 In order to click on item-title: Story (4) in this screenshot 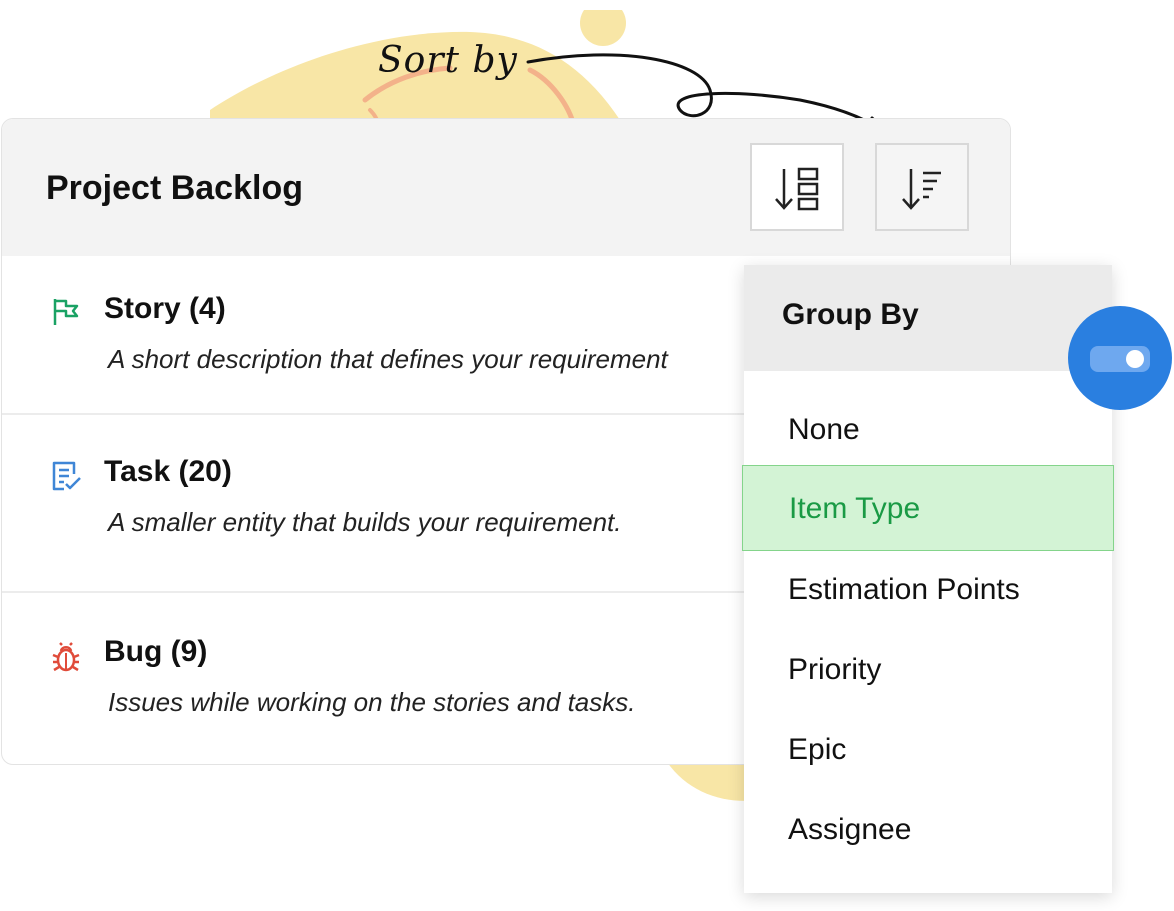, I will do `click(165, 308)`.